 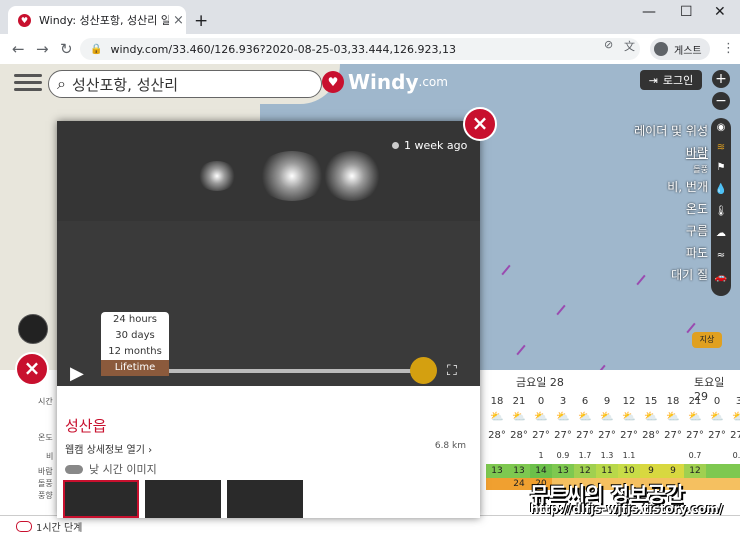 I want to click on forecast-hour: 15, so click(x=651, y=401).